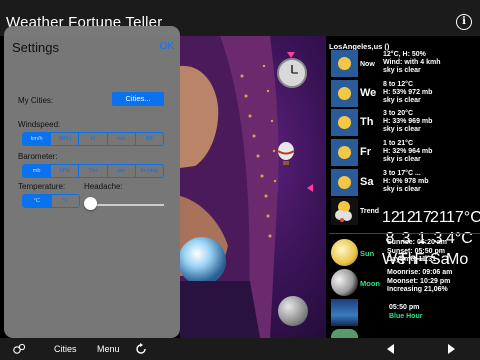 The width and height of the screenshot is (480, 360). I want to click on day-label: We, so click(368, 93).